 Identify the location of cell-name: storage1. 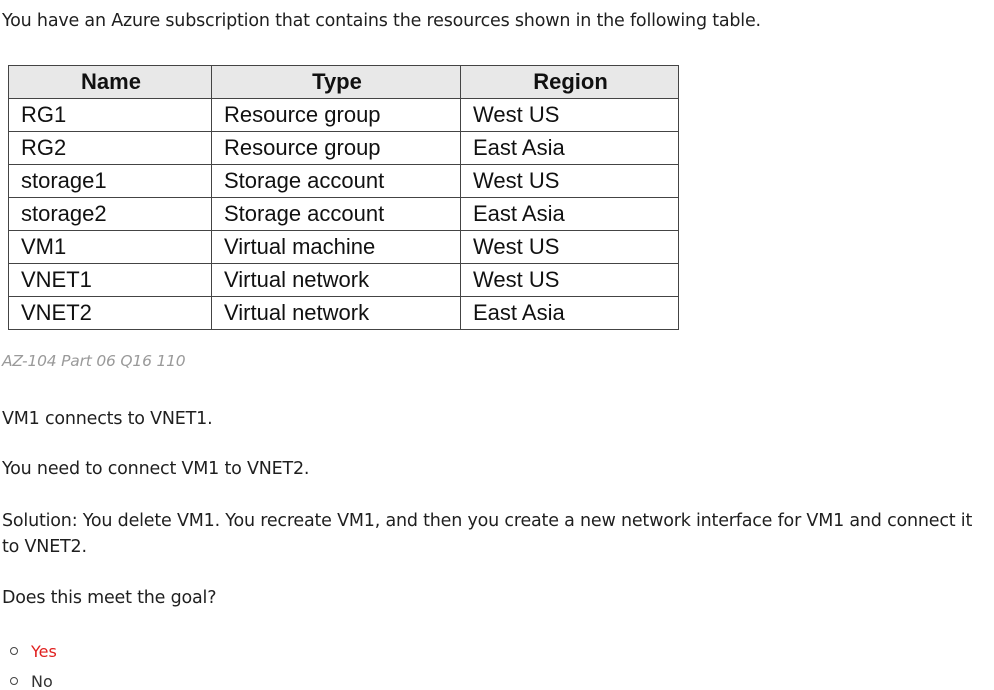
(110, 181).